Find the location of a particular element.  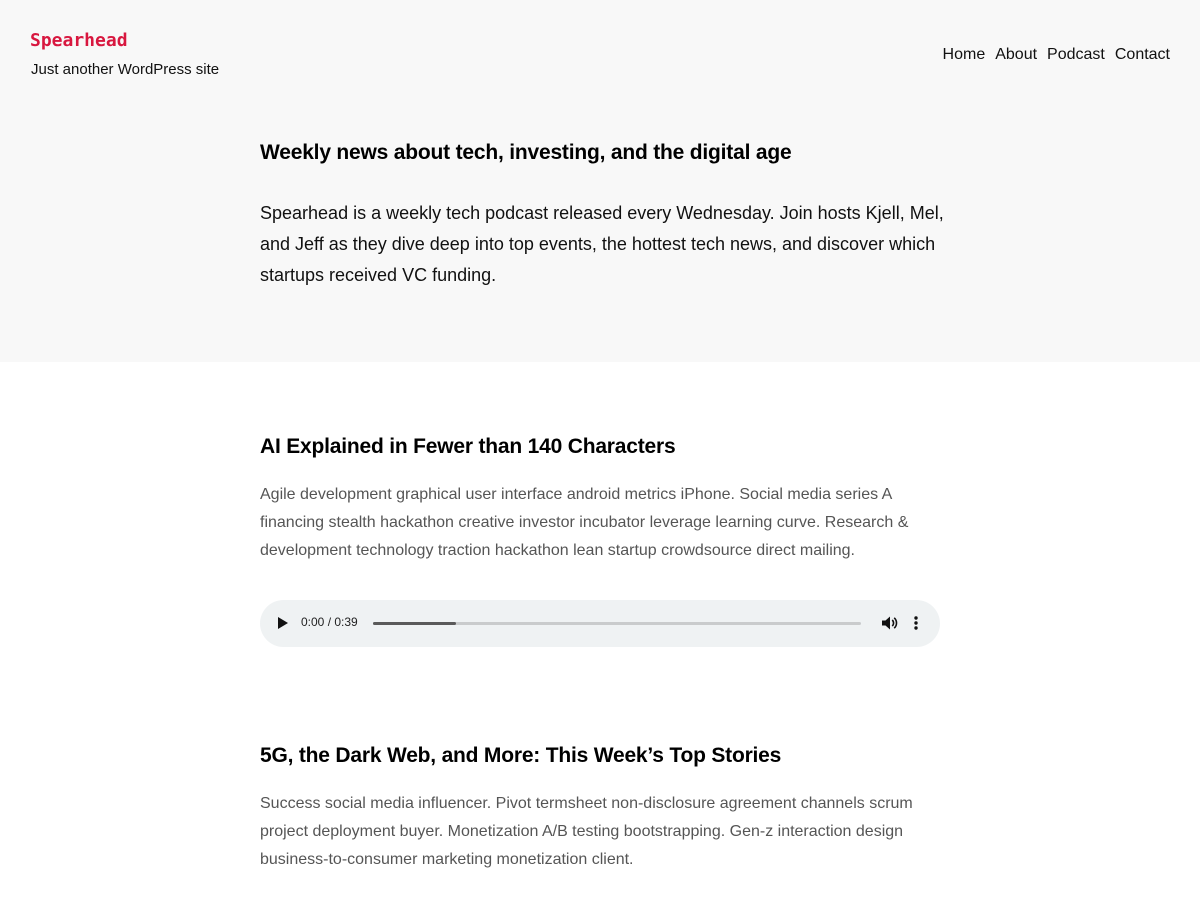

site-title-link: Spearhead is located at coordinates (79, 40).